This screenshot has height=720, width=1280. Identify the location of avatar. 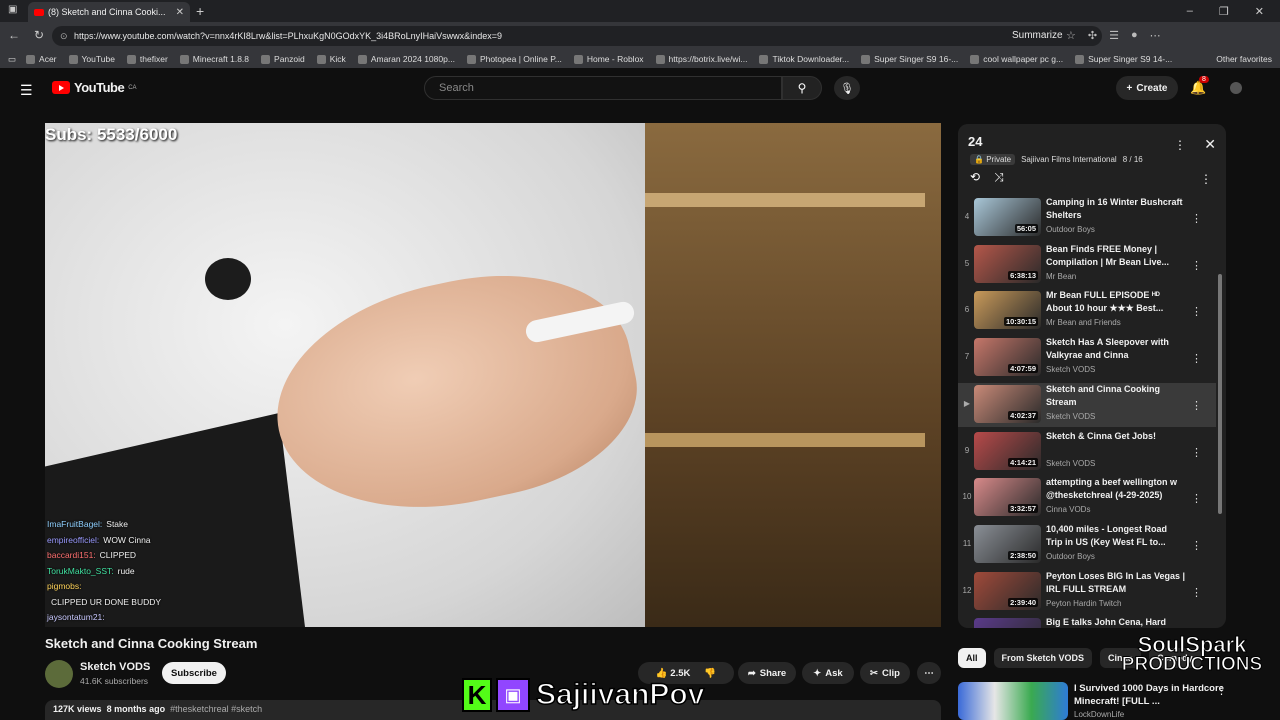
(1236, 88).